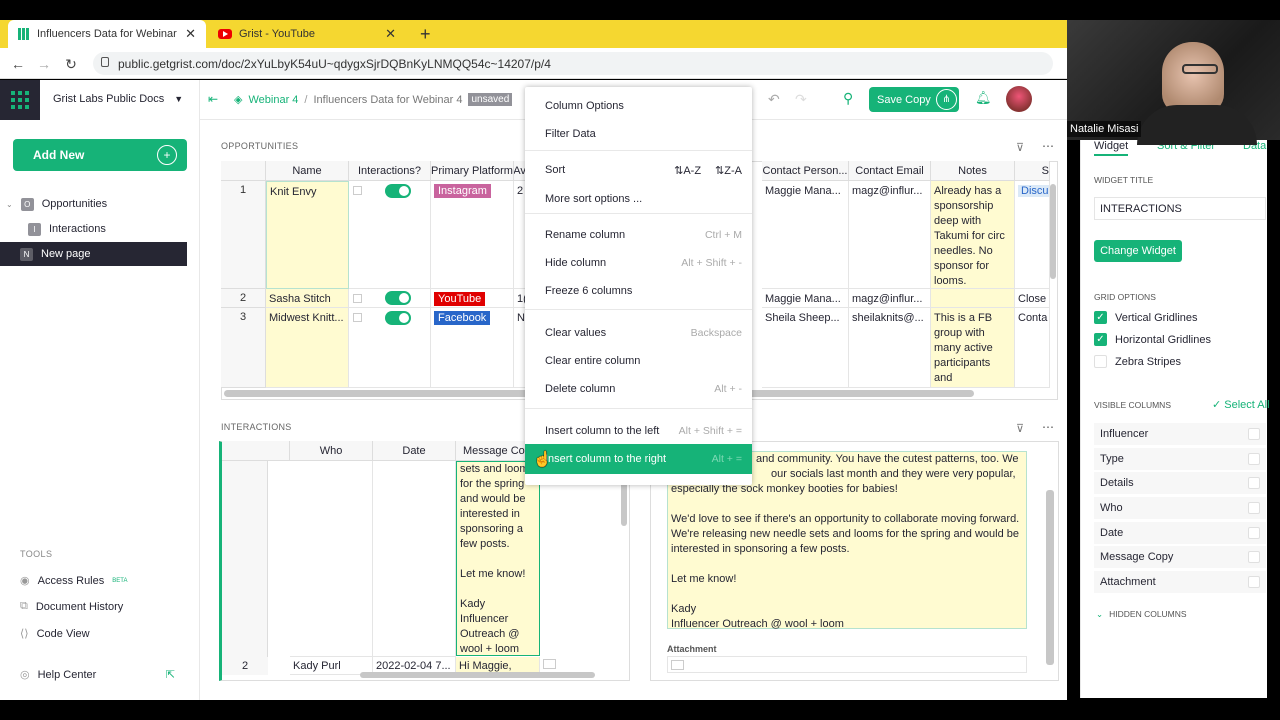 The image size is (1280, 720). Describe the element at coordinates (1180, 533) in the screenshot. I see `visible-column-item: Date` at that location.